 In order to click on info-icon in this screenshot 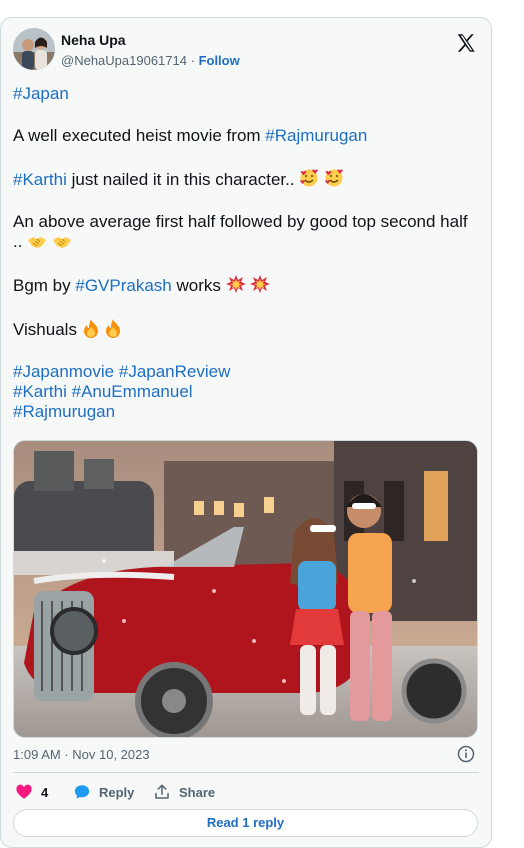, I will do `click(466, 754)`.